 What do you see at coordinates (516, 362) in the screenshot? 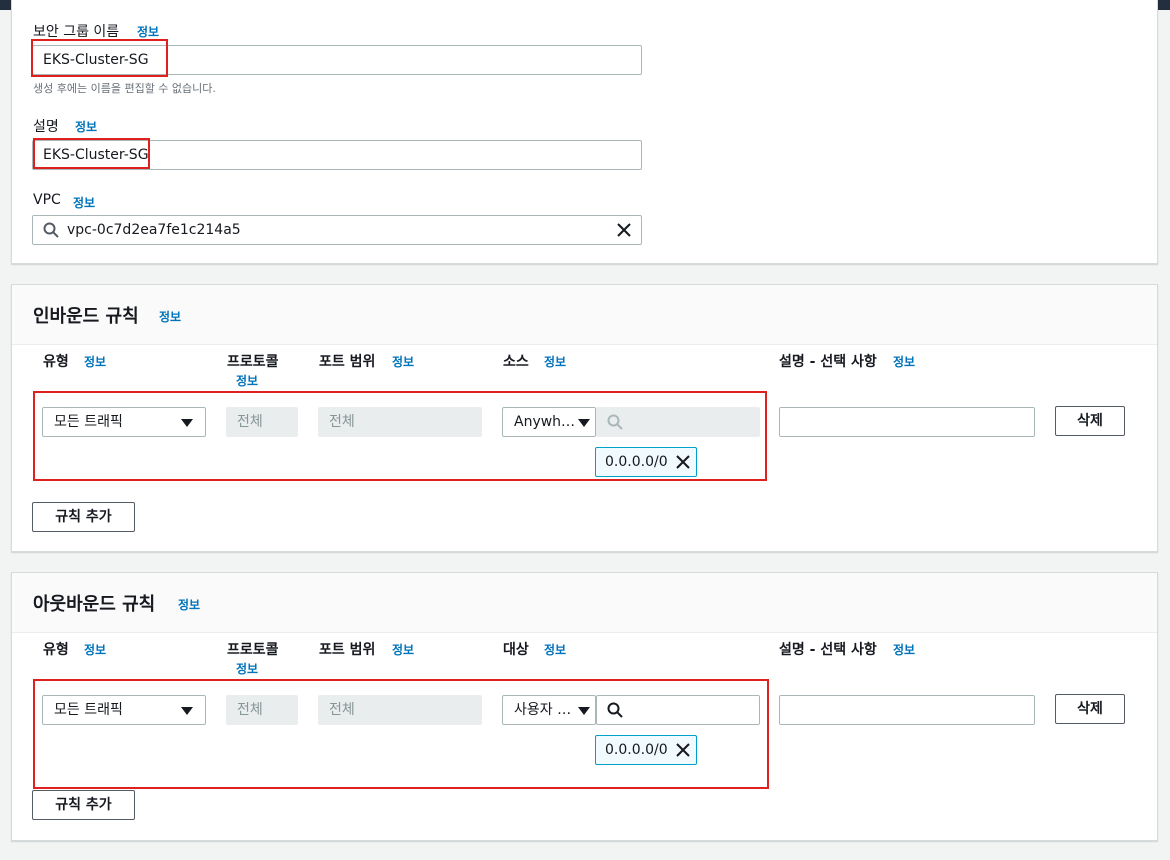
I see `inbound-col-source: 소스` at bounding box center [516, 362].